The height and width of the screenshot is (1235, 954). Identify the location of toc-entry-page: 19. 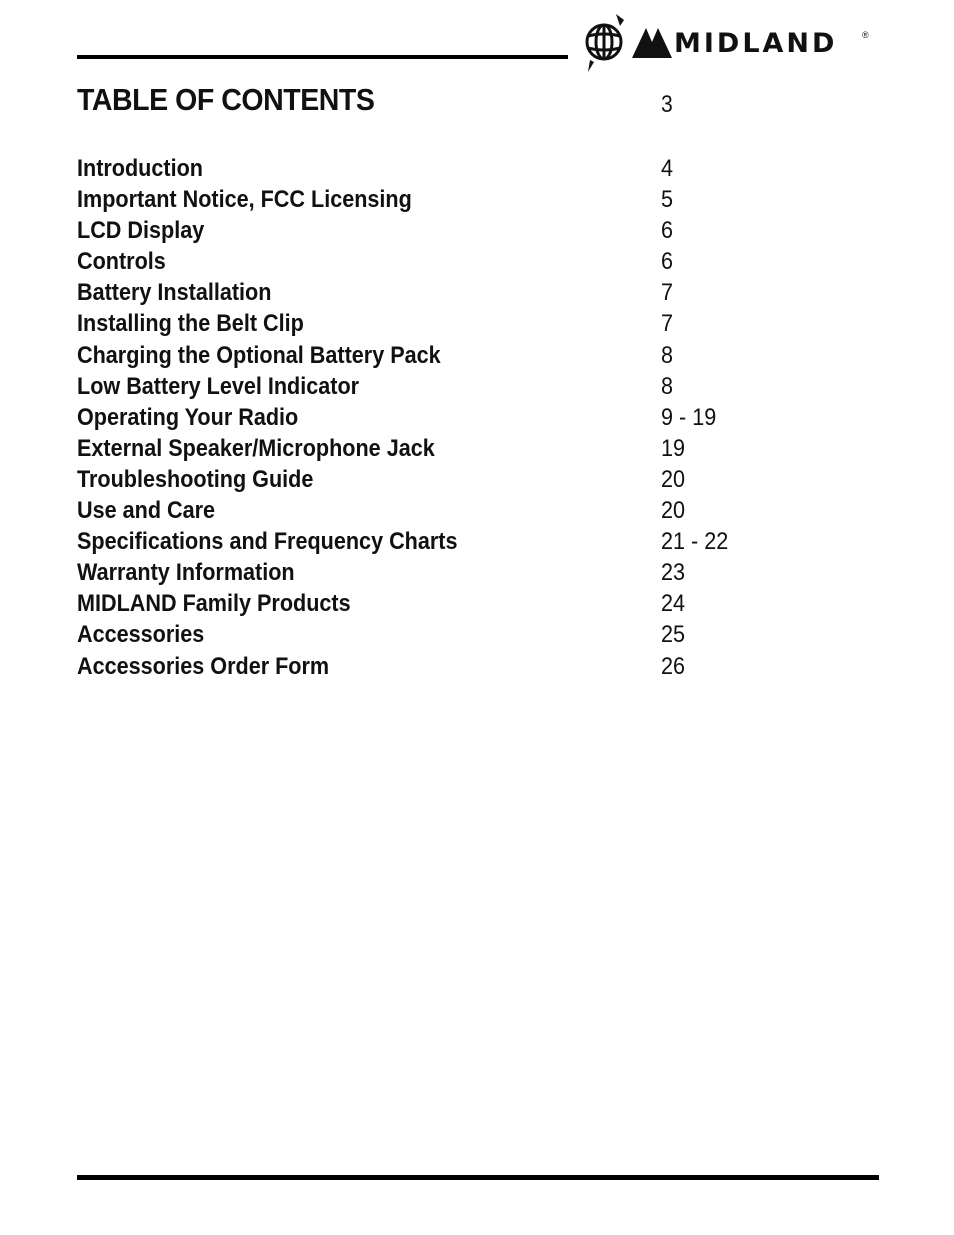
(673, 448).